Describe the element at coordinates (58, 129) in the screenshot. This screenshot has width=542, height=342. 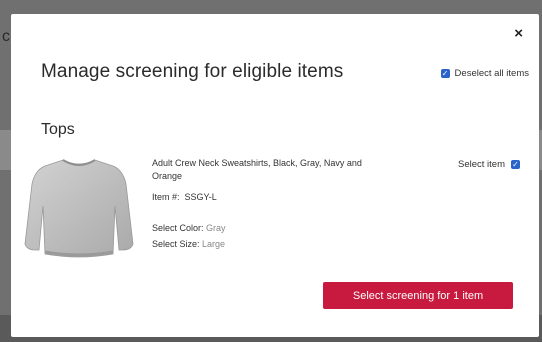
I see `section-heading-tops: Tops` at that location.